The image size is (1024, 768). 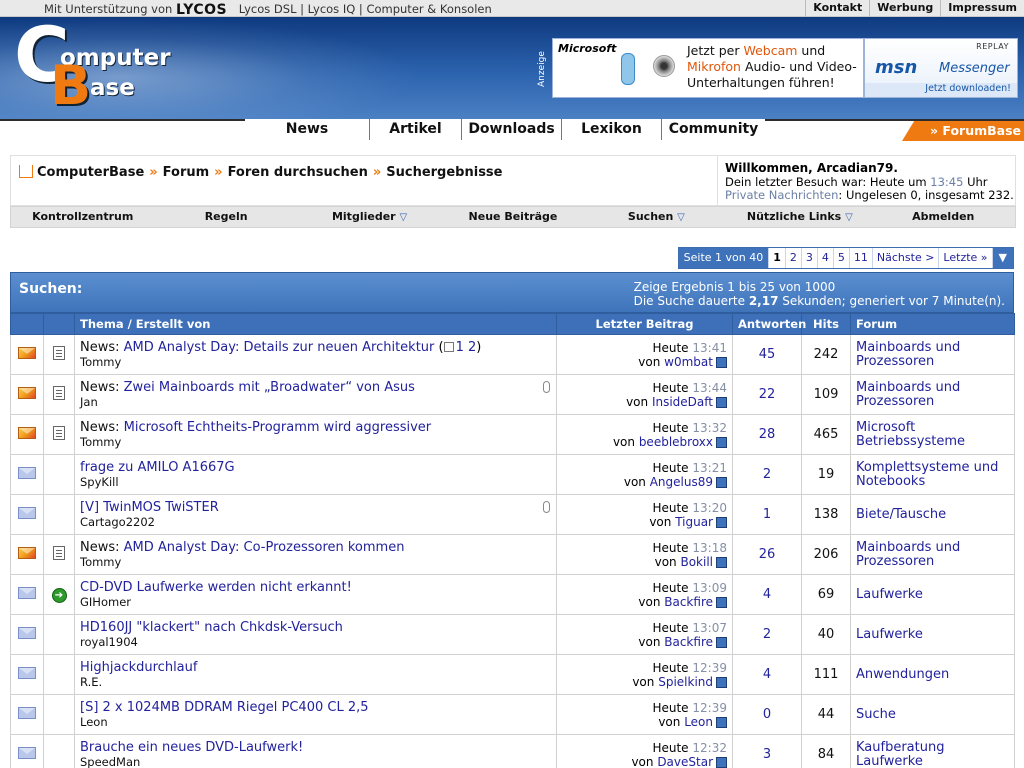 I want to click on thread-title-link: [V] TwinMOS TwiSTER, so click(x=149, y=507).